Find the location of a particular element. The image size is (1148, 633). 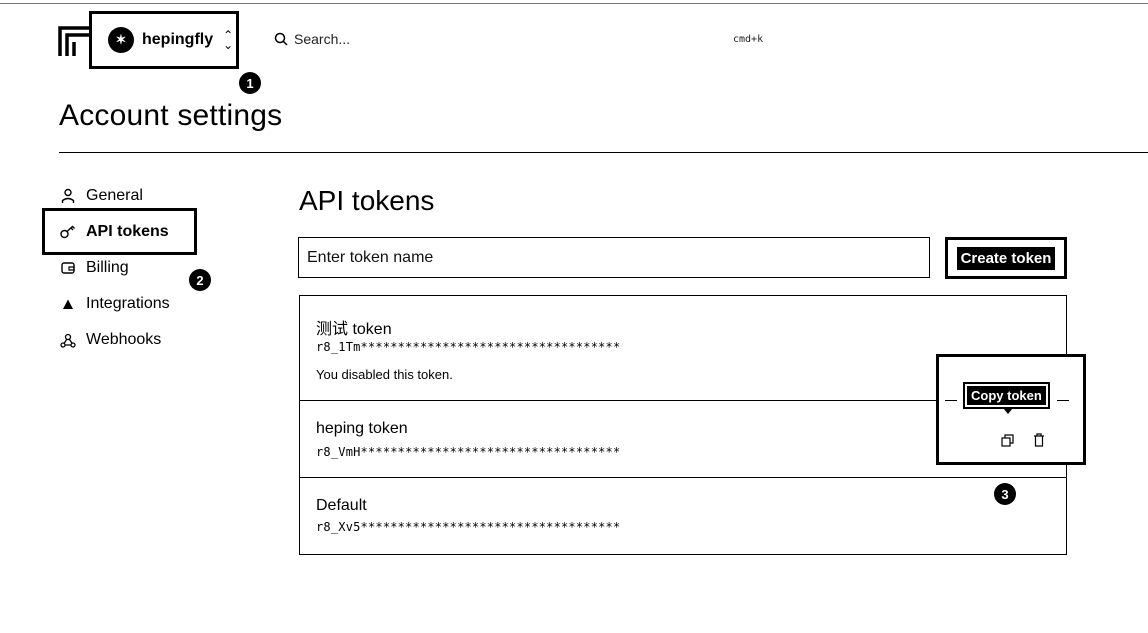

account-switcher: ✶ hepingfly ⌃ ⌄ is located at coordinates (164, 40).